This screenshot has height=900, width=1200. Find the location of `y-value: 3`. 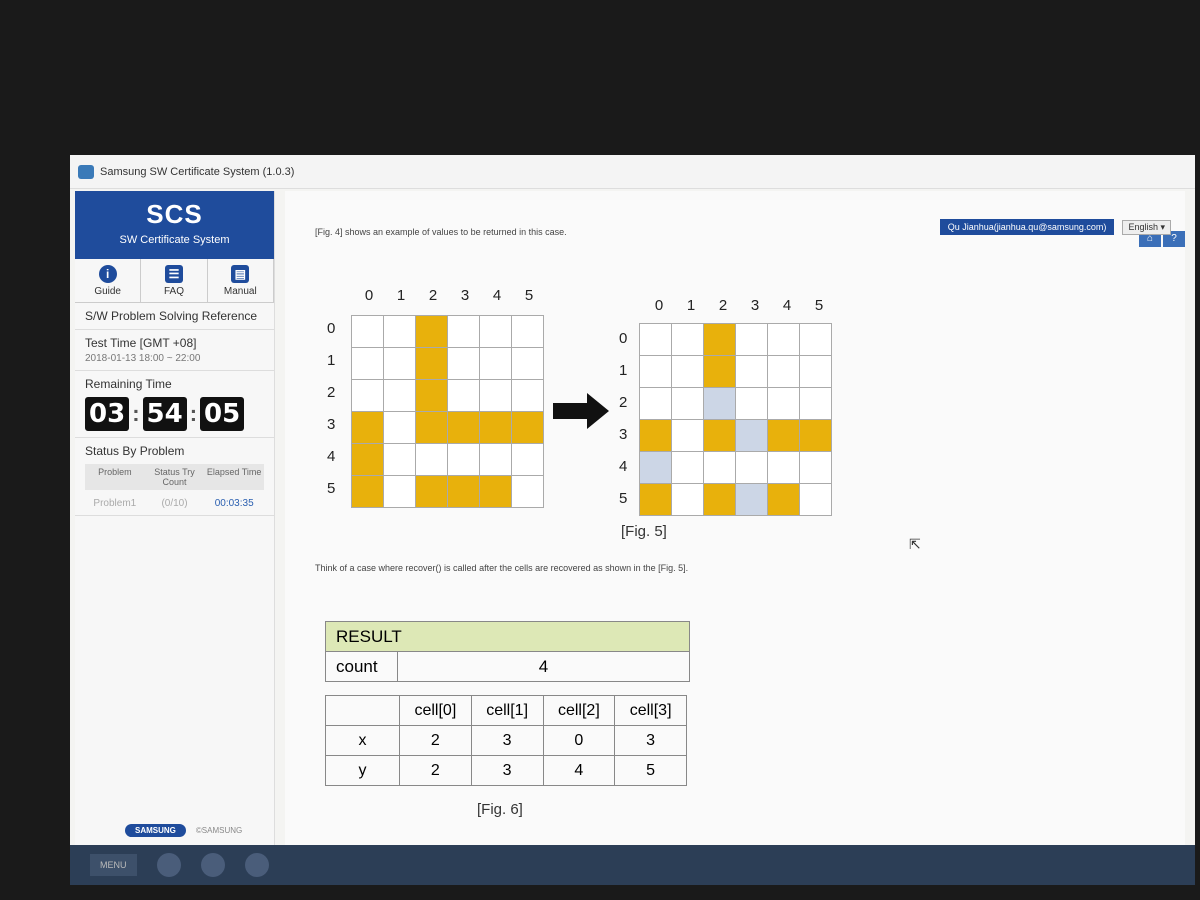

y-value: 3 is located at coordinates (507, 770).